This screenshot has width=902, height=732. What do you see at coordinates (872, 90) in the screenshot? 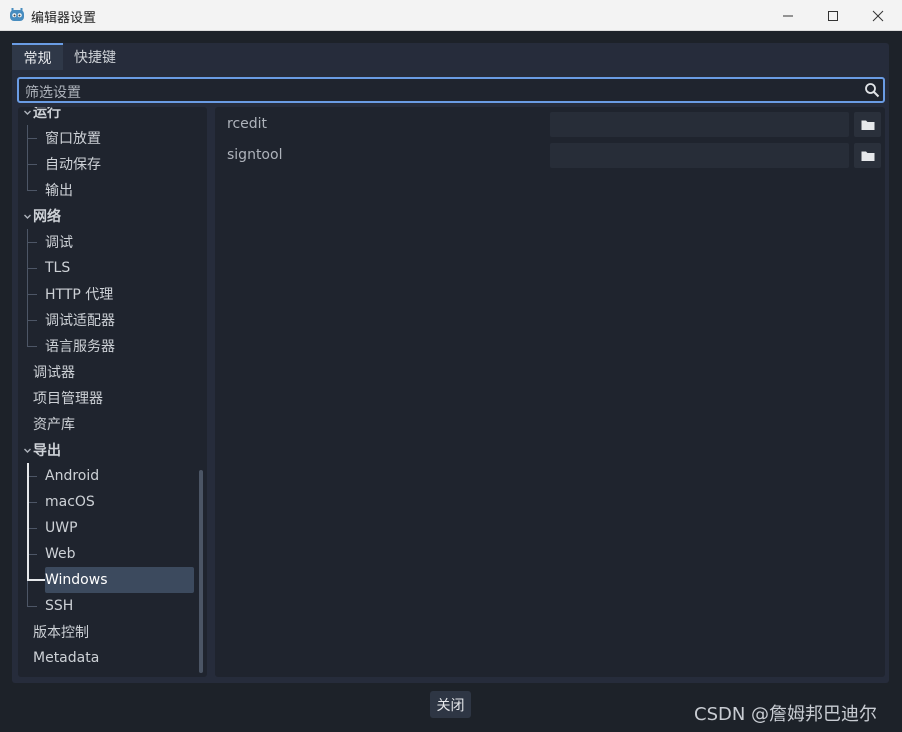
I see `search-icon` at bounding box center [872, 90].